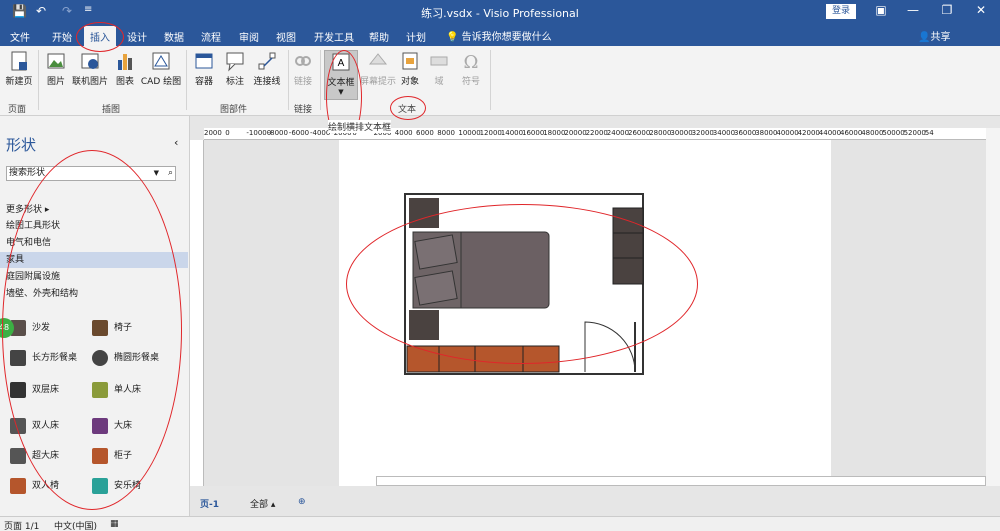 This screenshot has height=531, width=1000. I want to click on tab-all-pages: 全部 ▴, so click(262, 503).